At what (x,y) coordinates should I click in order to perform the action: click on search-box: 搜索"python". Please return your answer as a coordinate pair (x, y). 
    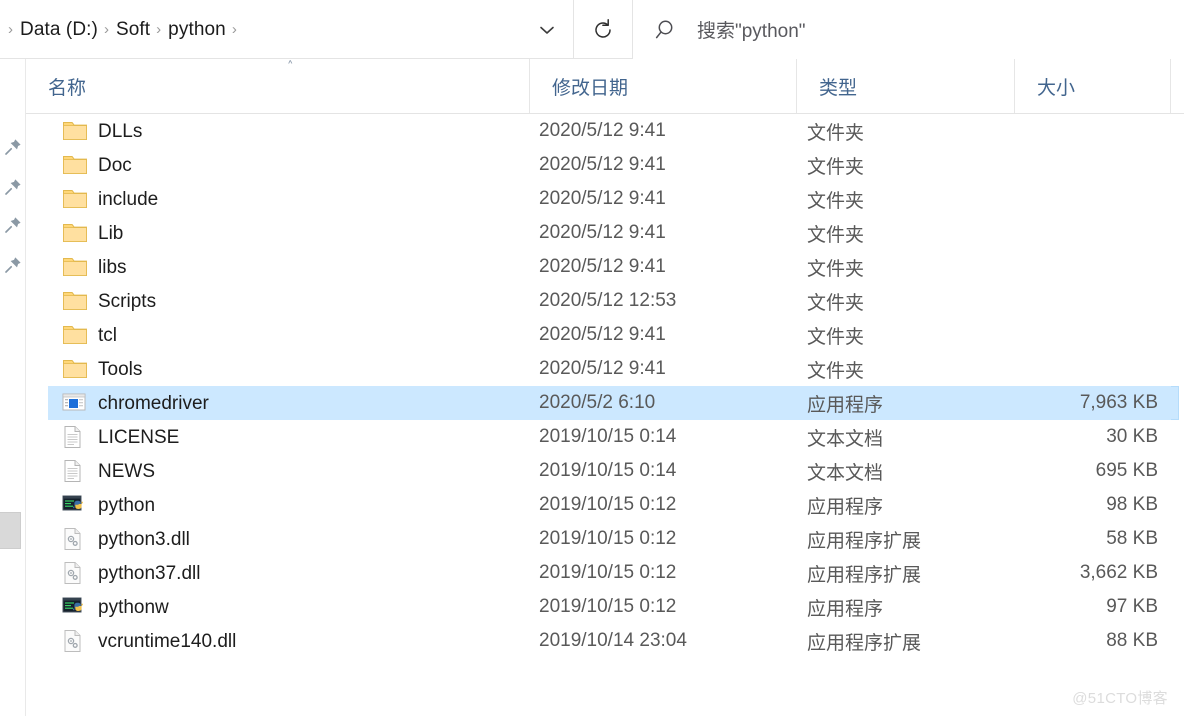
    Looking at the image, I should click on (908, 29).